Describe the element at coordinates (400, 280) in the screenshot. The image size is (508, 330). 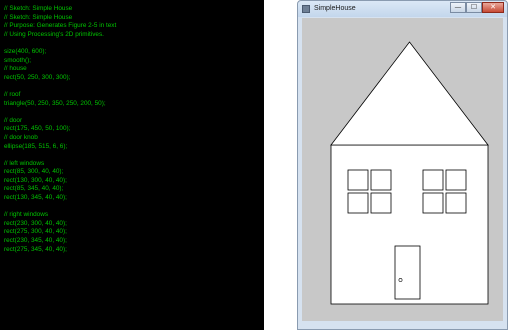
I see `door-knob` at that location.